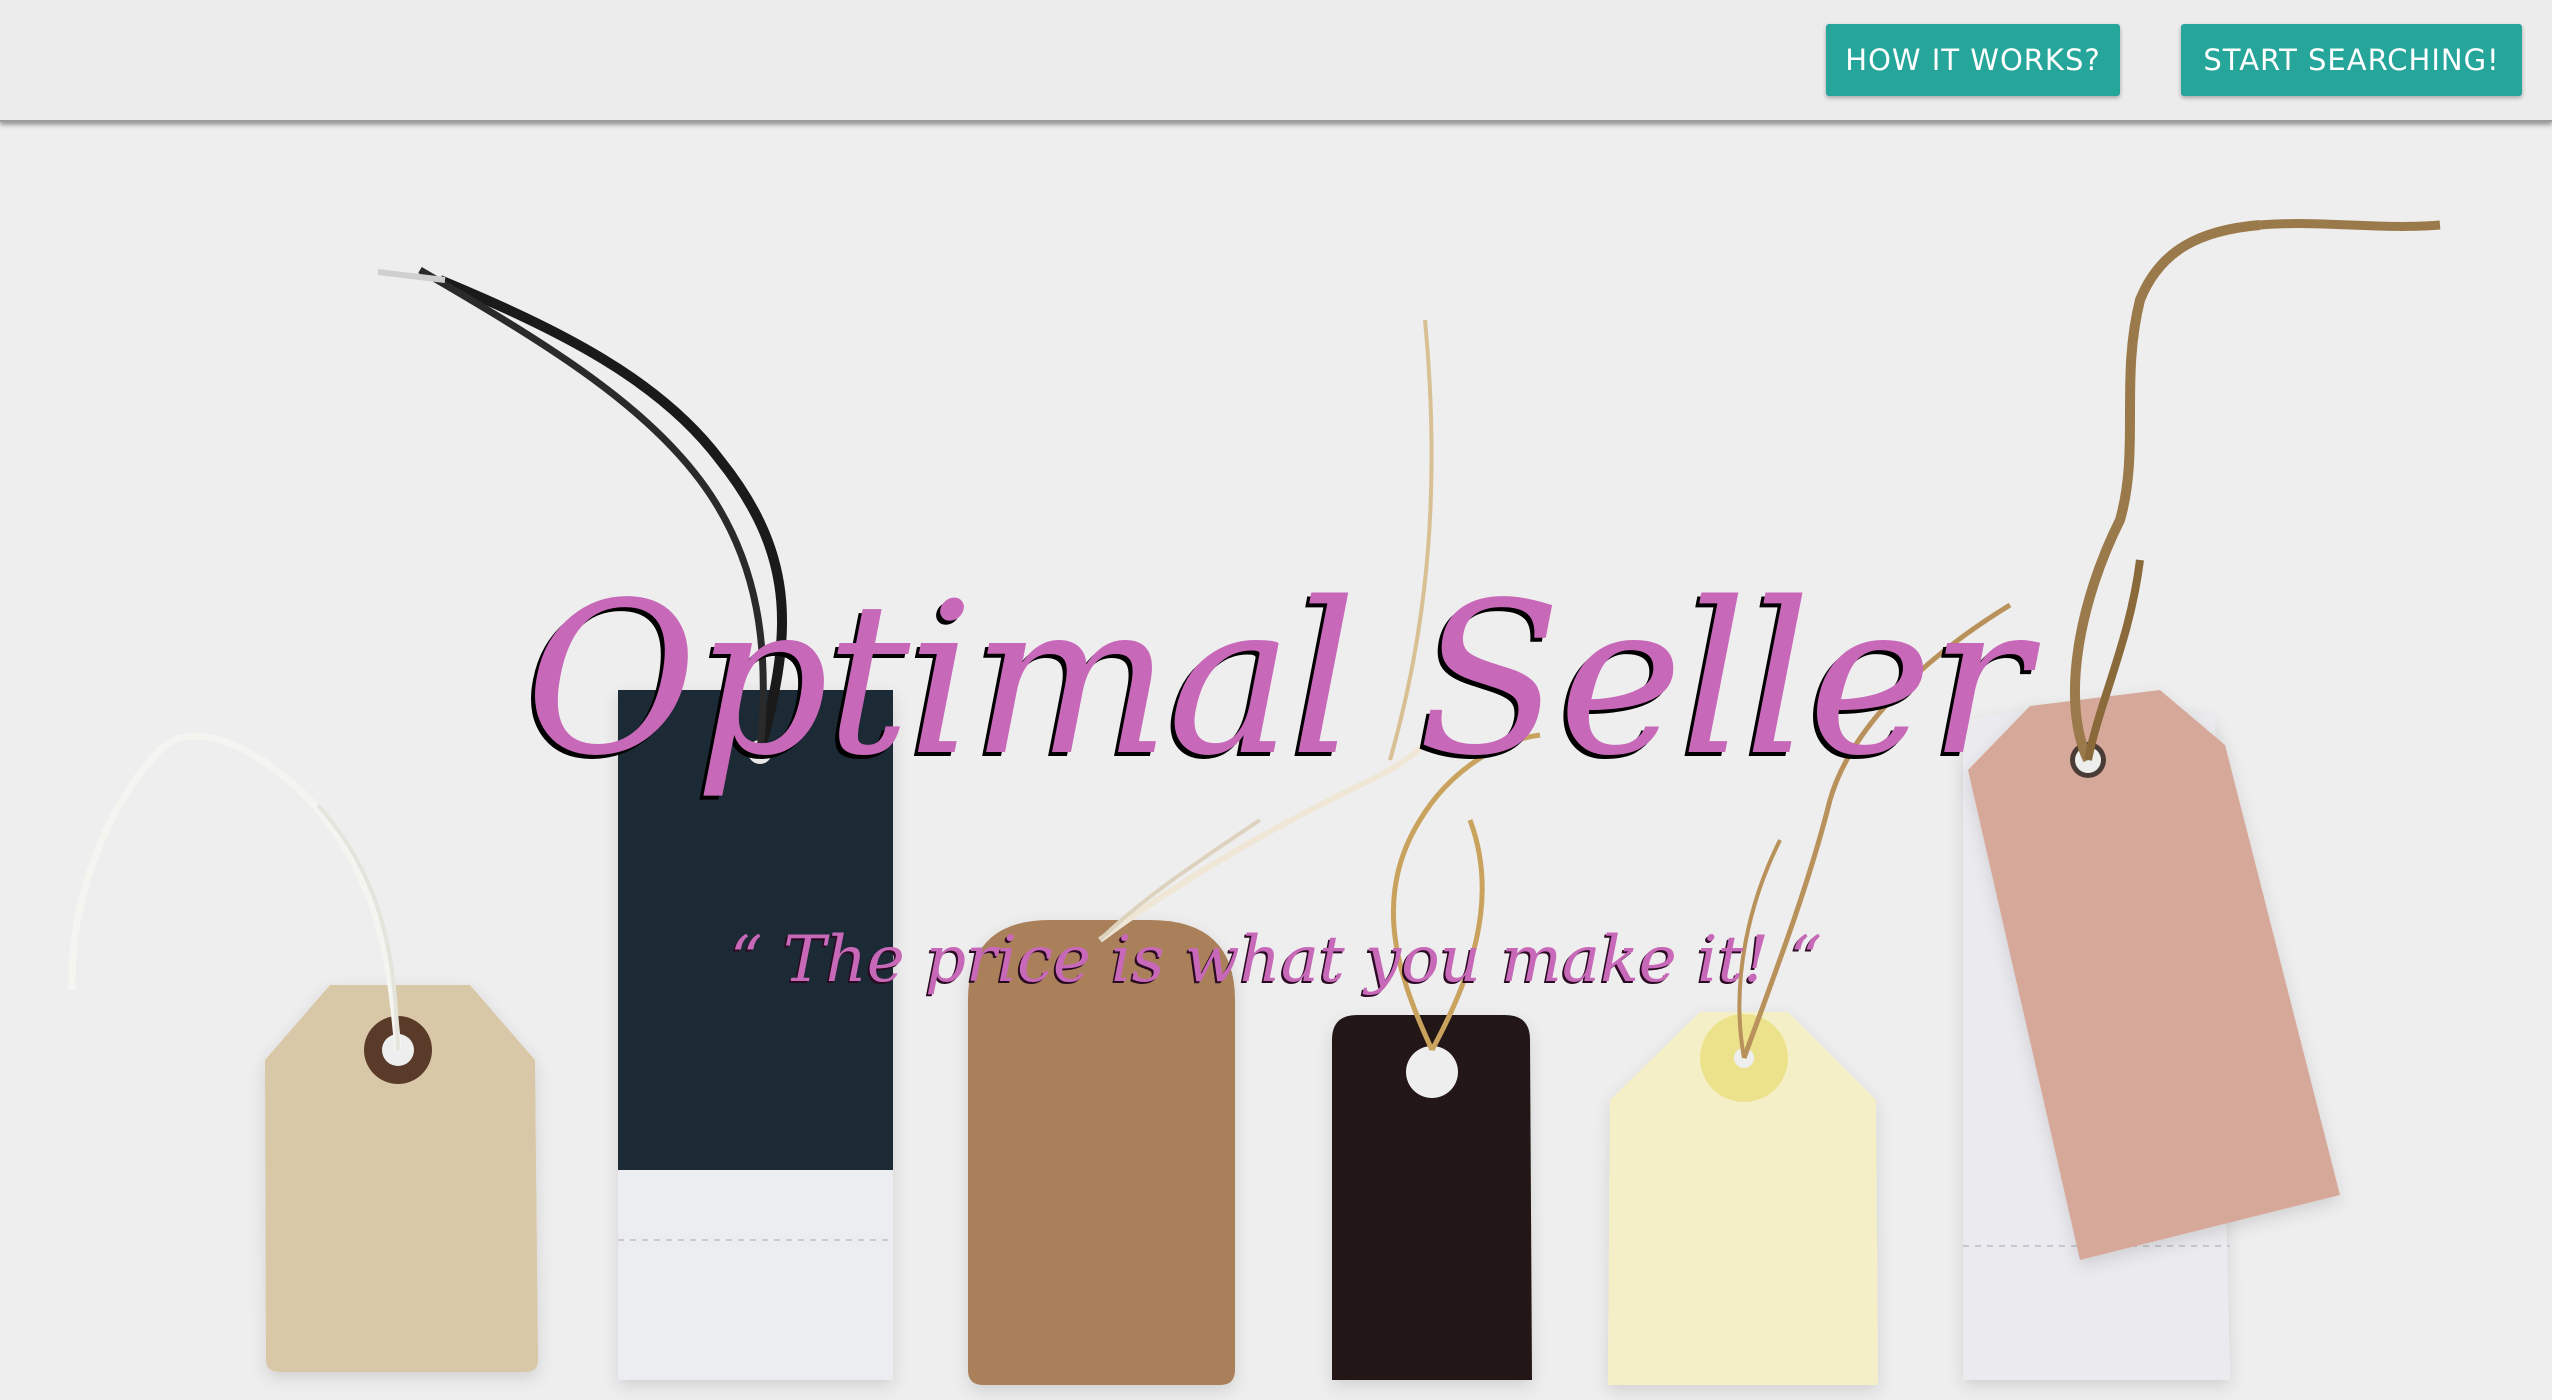 The height and width of the screenshot is (1400, 2552). Describe the element at coordinates (401, 1178) in the screenshot. I see `beige-tag-icon` at that location.